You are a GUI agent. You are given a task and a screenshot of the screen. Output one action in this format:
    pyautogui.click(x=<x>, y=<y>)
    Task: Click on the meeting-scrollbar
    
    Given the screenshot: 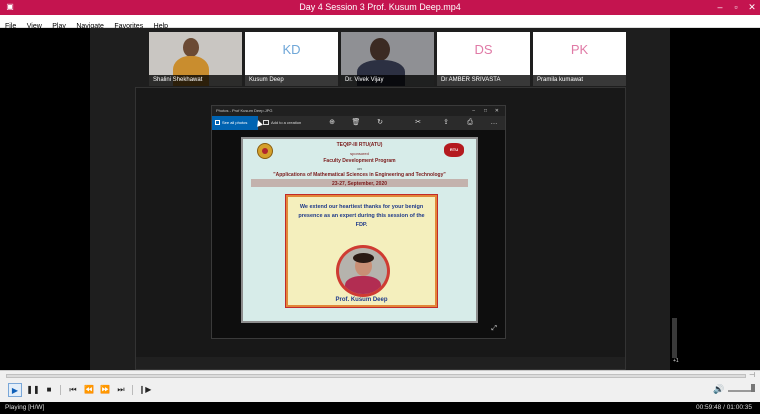 What is the action you would take?
    pyautogui.click(x=674, y=338)
    